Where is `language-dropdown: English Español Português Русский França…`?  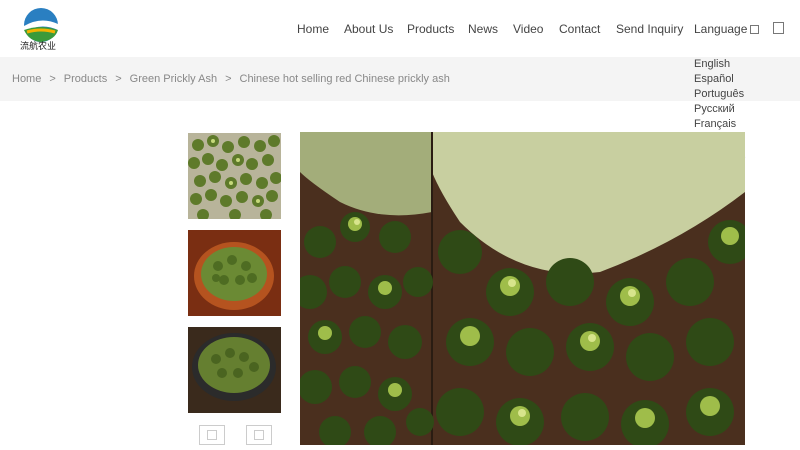 language-dropdown: English Español Português Русский França… is located at coordinates (719, 94).